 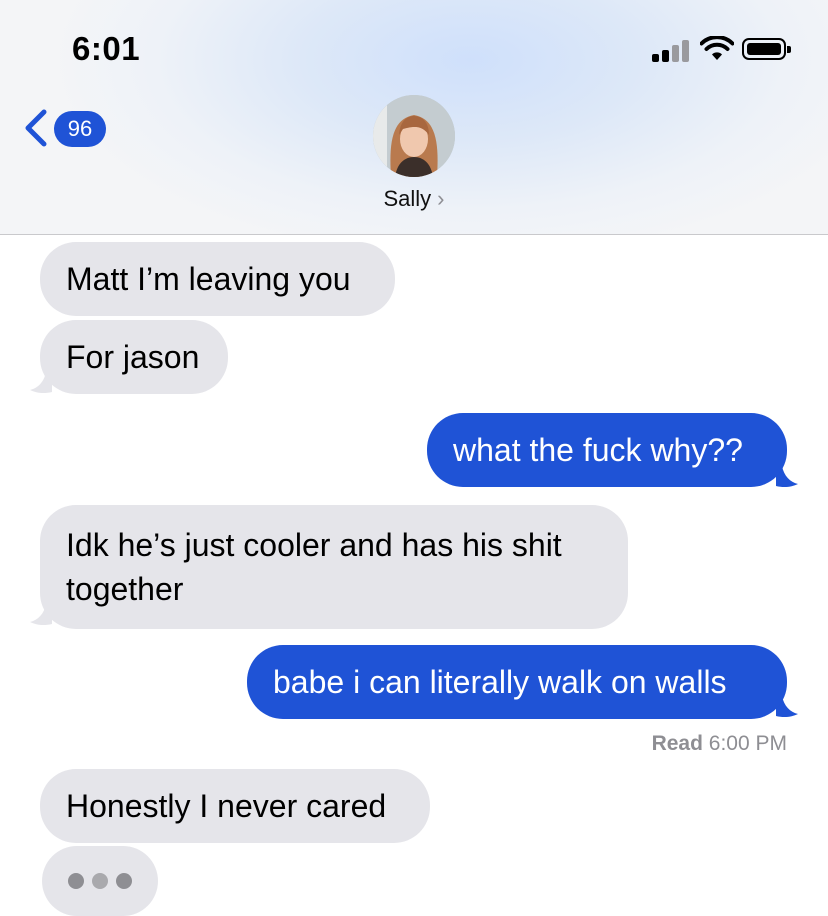 What do you see at coordinates (671, 51) in the screenshot?
I see `signal-icon` at bounding box center [671, 51].